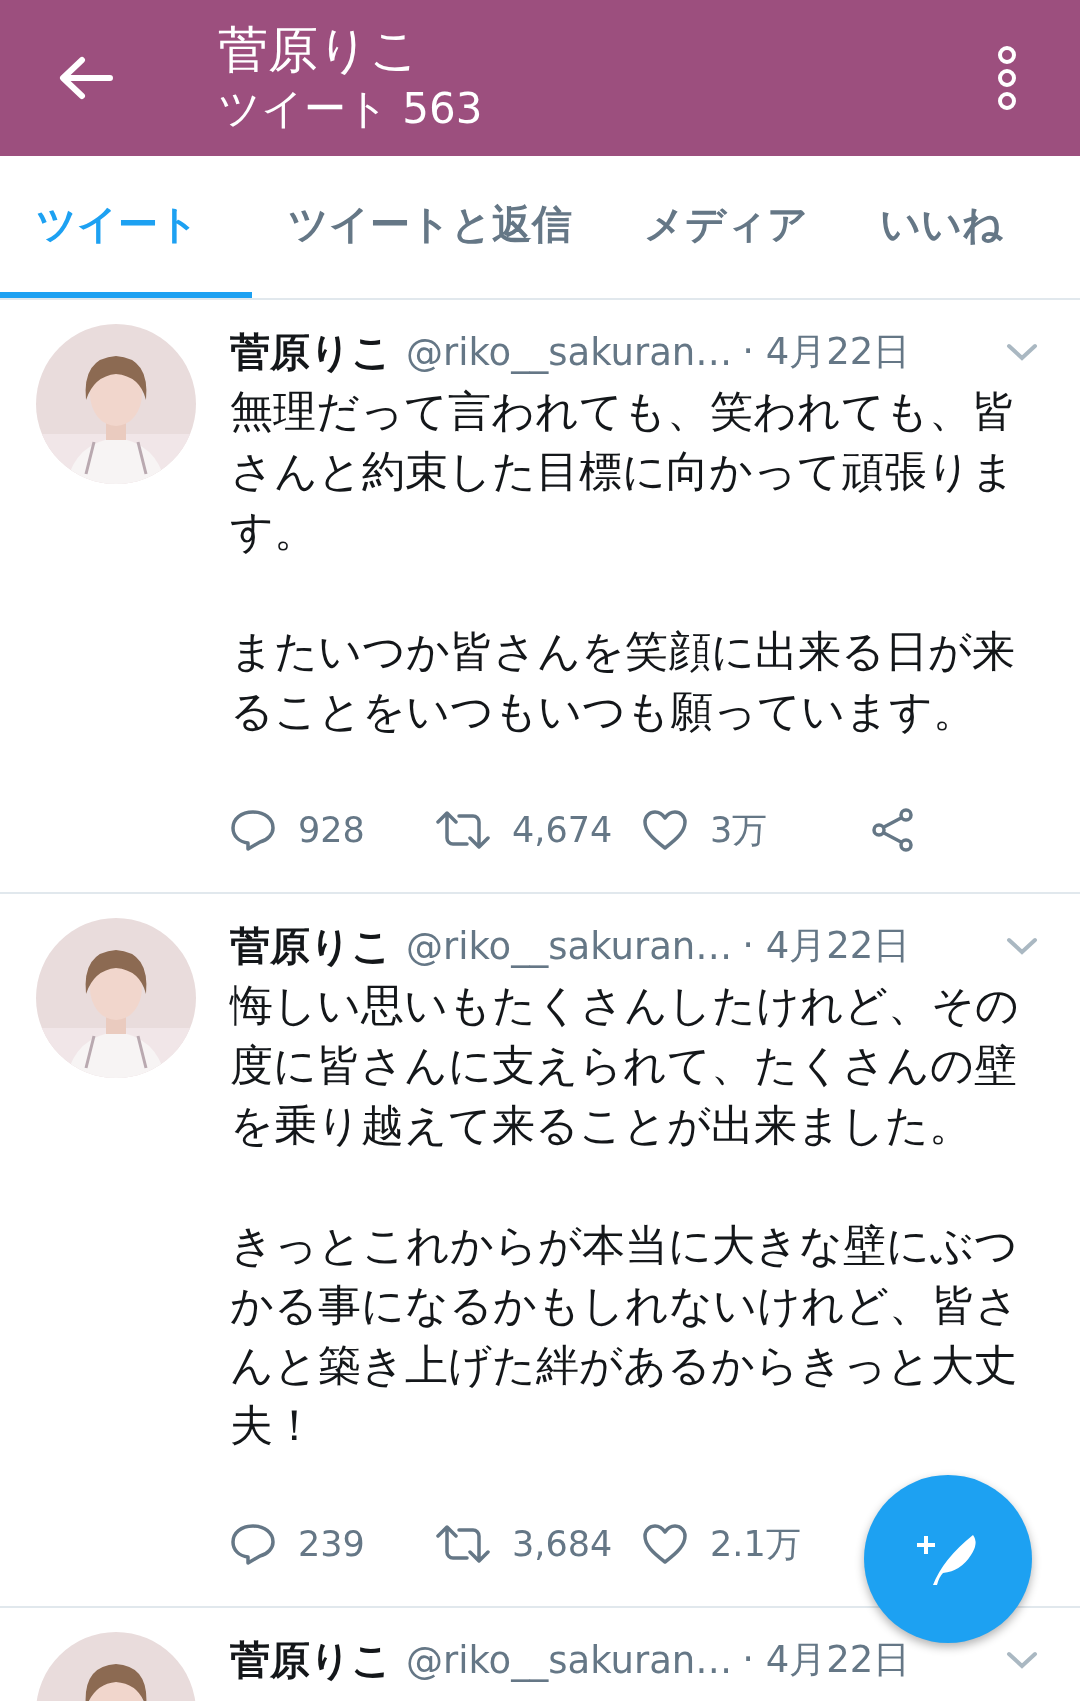 This screenshot has width=1080, height=1701. I want to click on profile-tab: ツイート, so click(126, 227).